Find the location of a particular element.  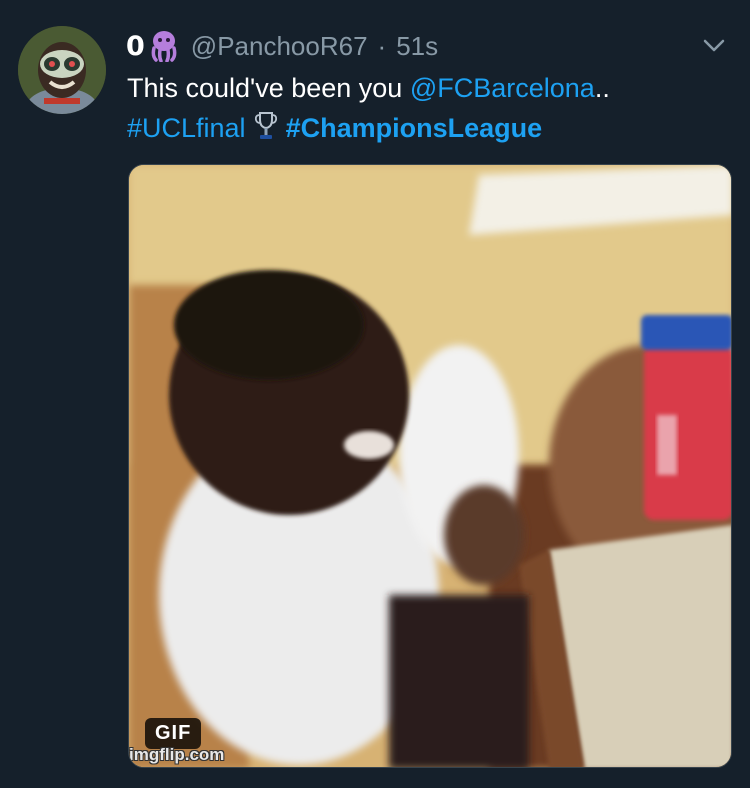

trophy-icon is located at coordinates (266, 126).